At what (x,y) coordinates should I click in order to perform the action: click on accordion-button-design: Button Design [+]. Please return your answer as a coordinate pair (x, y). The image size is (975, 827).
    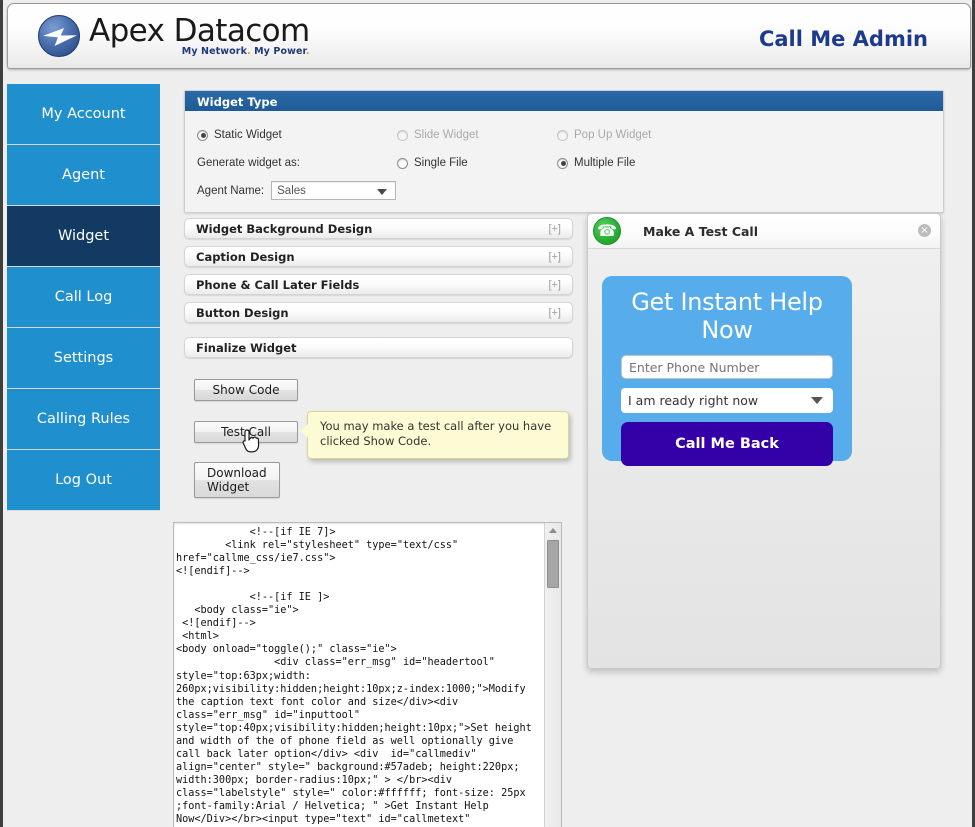
    Looking at the image, I should click on (378, 312).